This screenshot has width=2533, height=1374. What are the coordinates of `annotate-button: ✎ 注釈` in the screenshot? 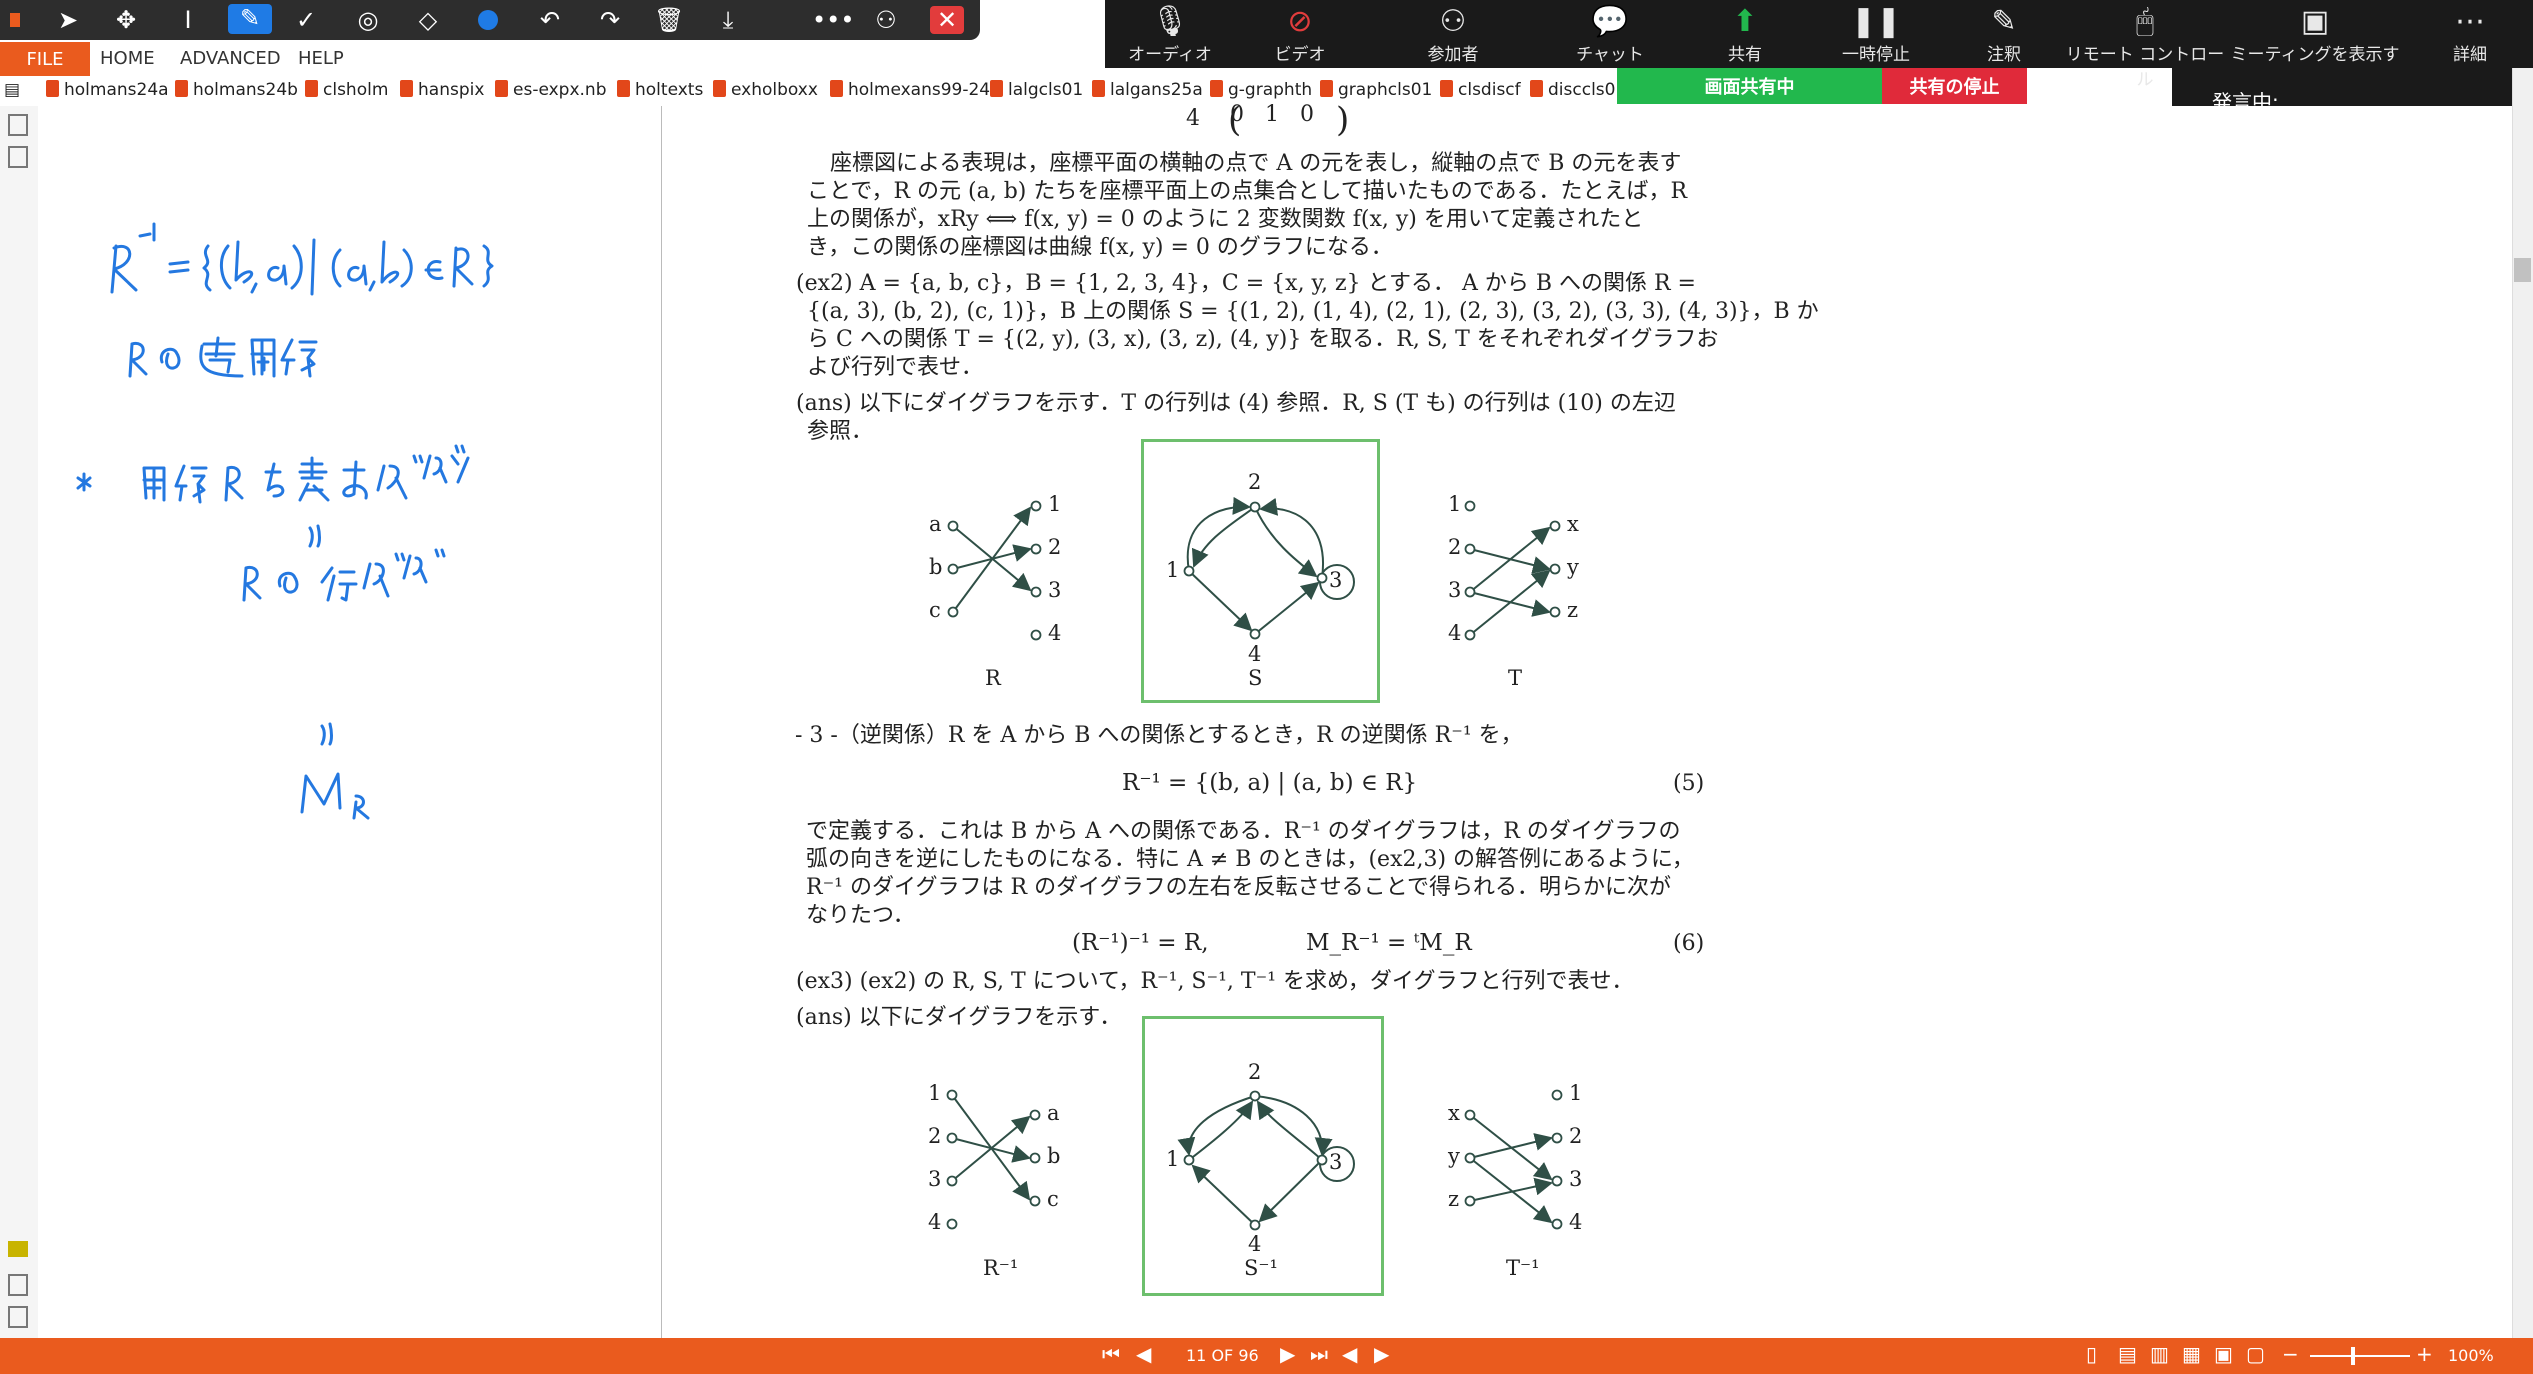 It's located at (2004, 34).